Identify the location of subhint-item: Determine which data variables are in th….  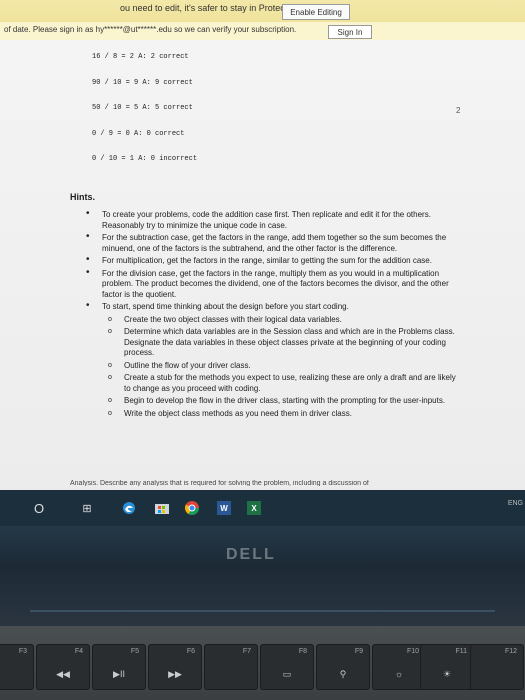
(280, 343).